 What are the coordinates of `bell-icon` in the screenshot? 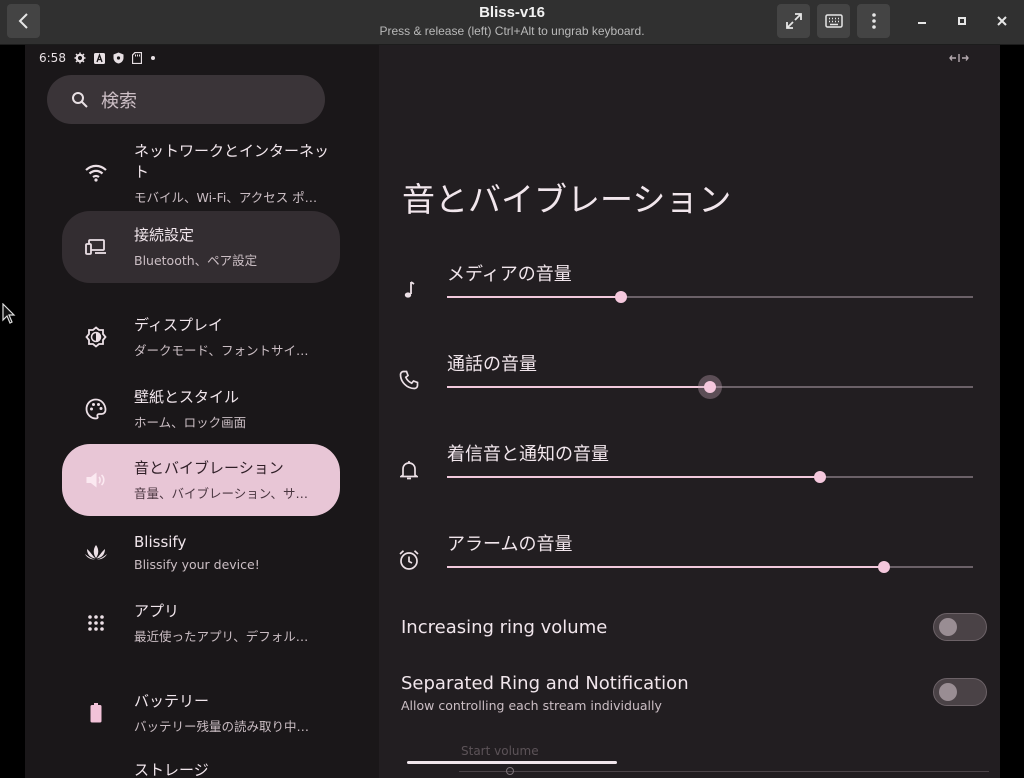 It's located at (409, 470).